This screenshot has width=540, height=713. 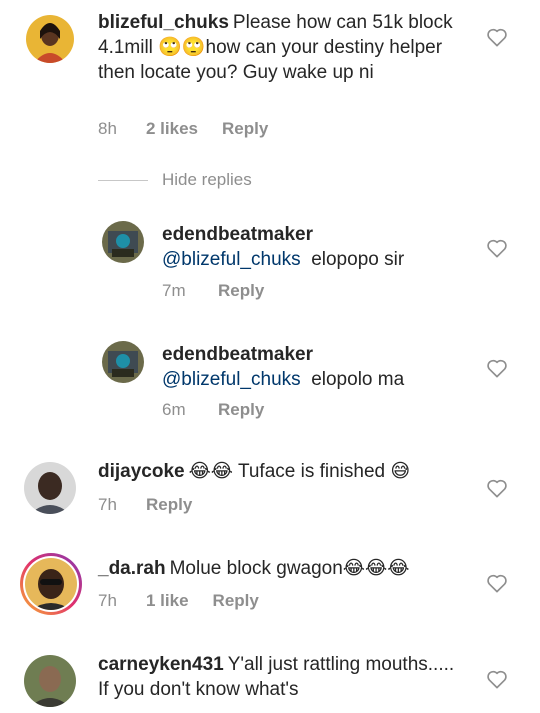 I want to click on avatar-story-ring, so click(x=51, y=584).